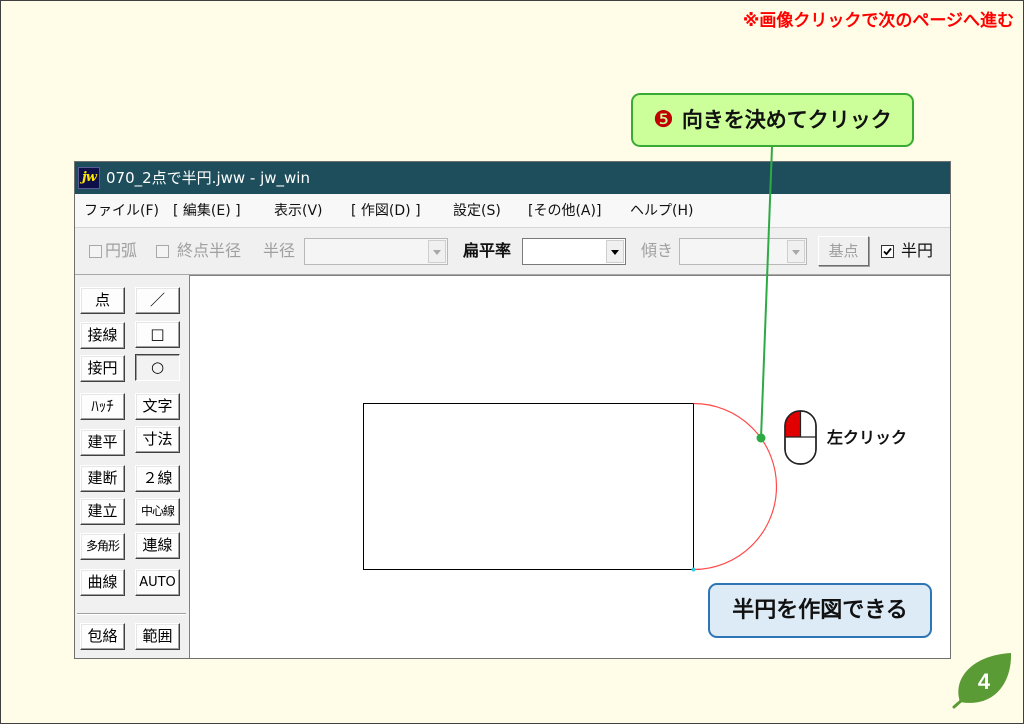  What do you see at coordinates (102, 335) in the screenshot?
I see `tool-tangent-line: 接線` at bounding box center [102, 335].